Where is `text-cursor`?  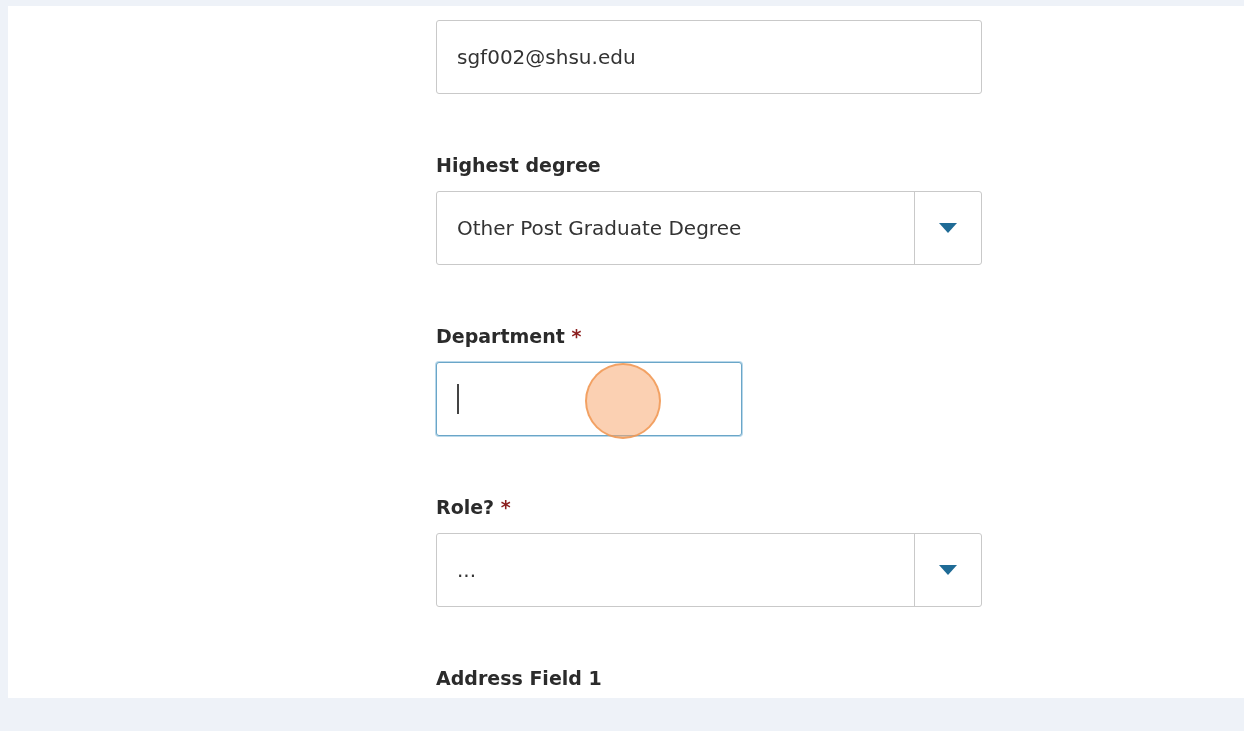
text-cursor is located at coordinates (458, 399).